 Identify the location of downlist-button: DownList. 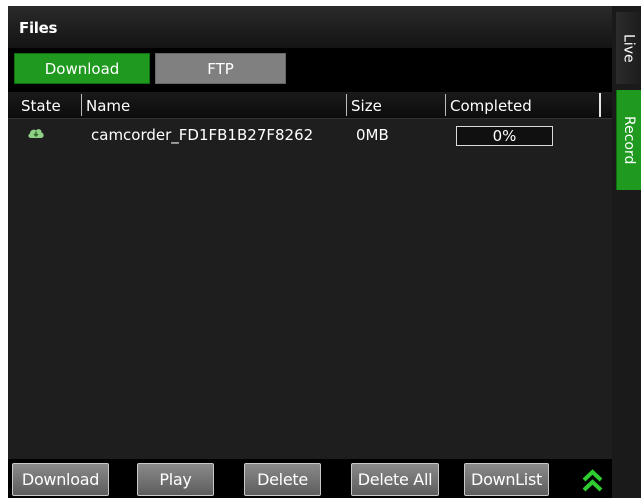
(506, 479).